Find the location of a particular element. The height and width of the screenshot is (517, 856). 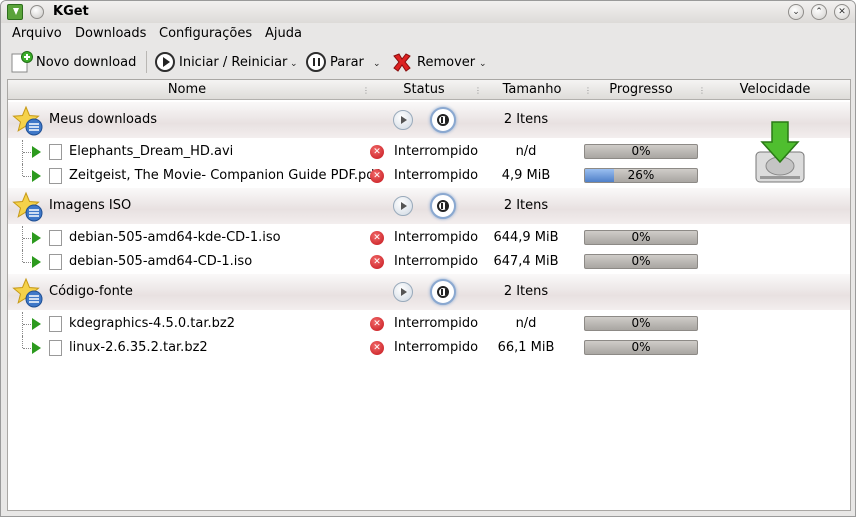

stop-dropdown-arrow: ⌄ is located at coordinates (377, 64).